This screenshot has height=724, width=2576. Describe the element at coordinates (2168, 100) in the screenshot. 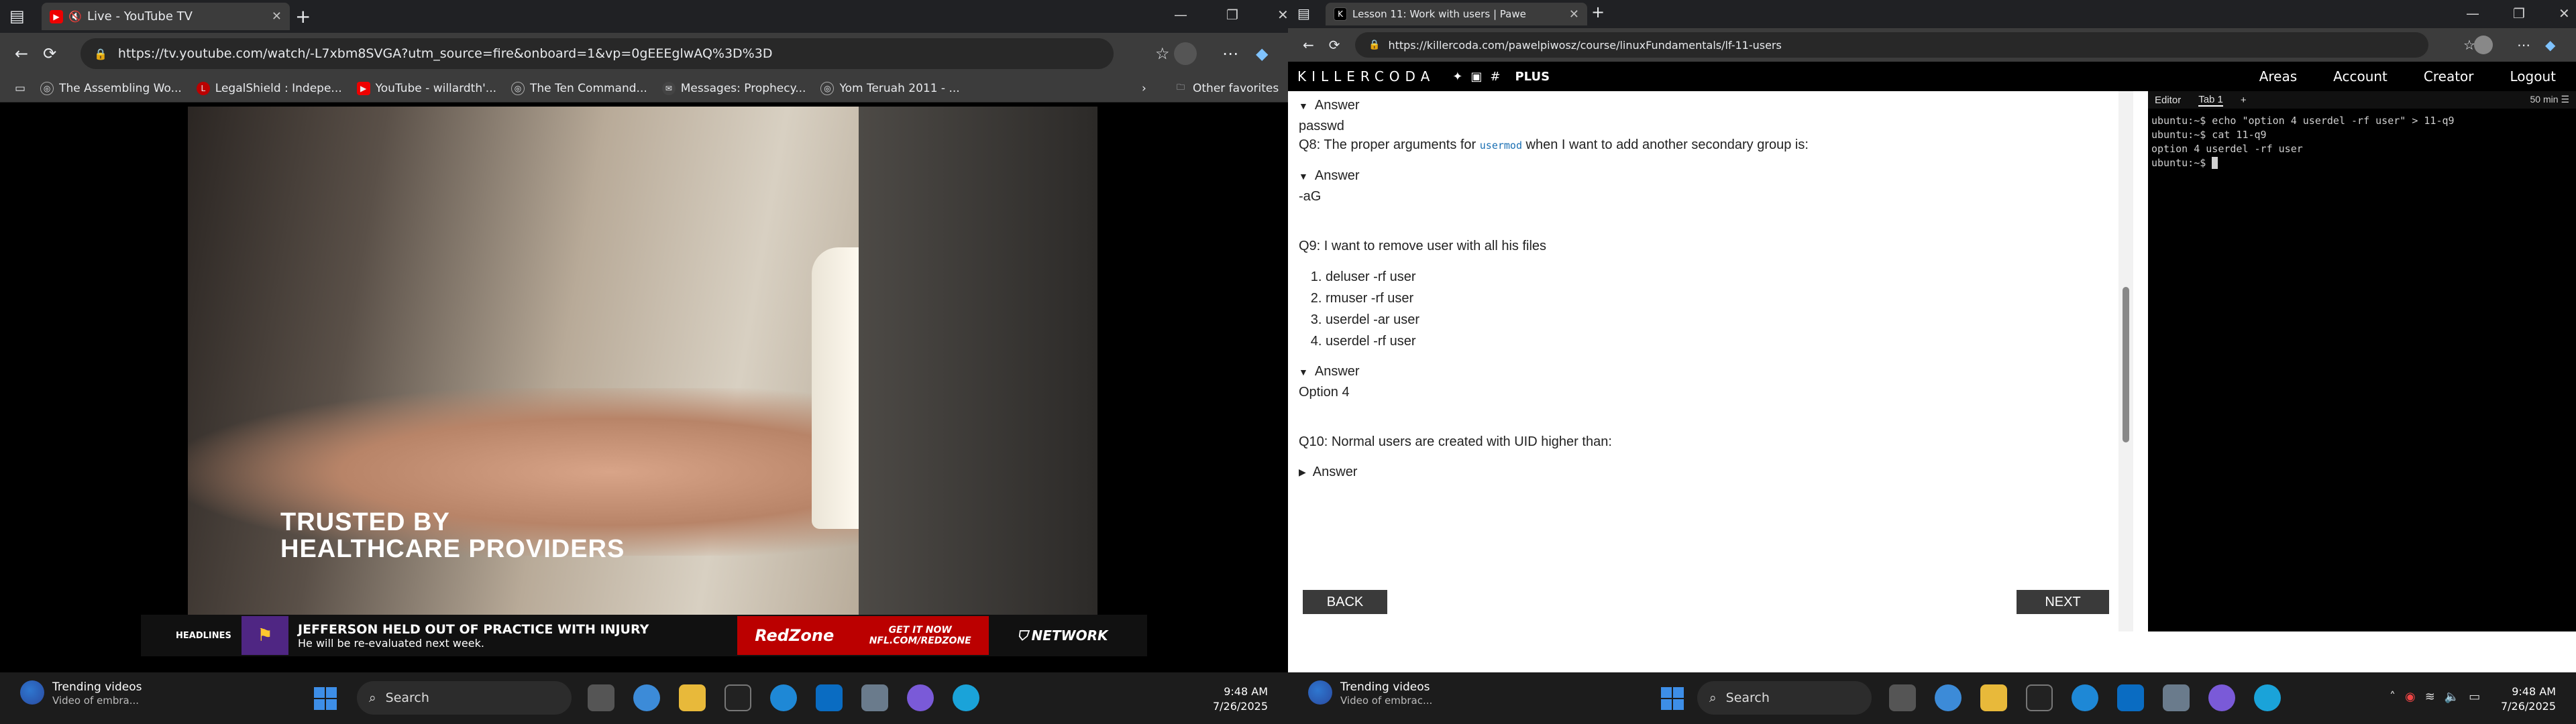

I see `tab-editor: Editor` at that location.